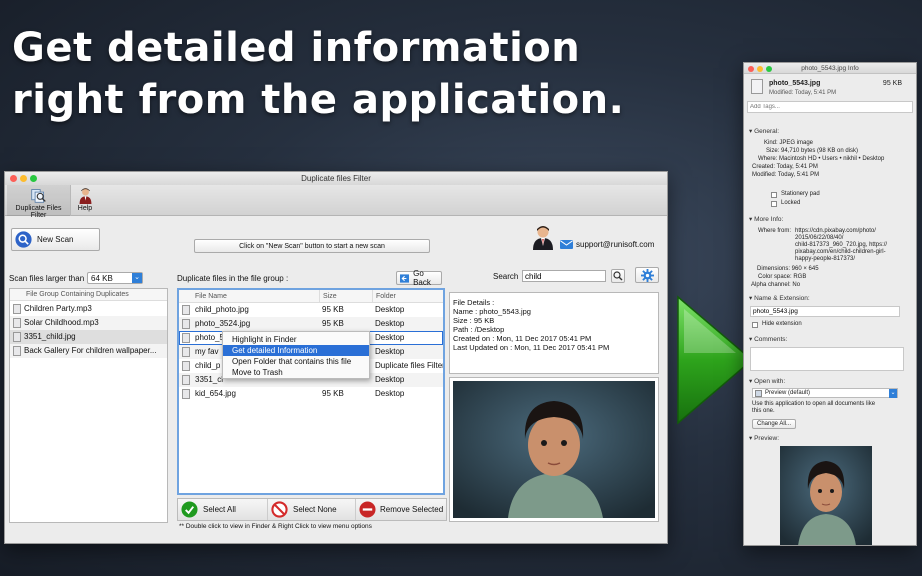  Describe the element at coordinates (769, 68) in the screenshot. I see `info-zoom-button` at that location.